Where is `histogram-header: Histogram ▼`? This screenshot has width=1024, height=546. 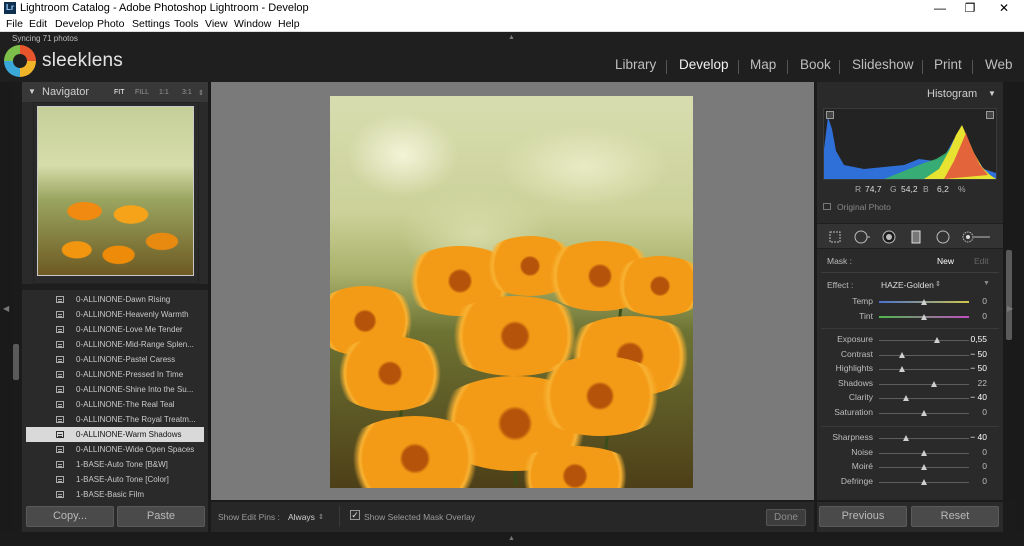
histogram-header: Histogram ▼ is located at coordinates (910, 95).